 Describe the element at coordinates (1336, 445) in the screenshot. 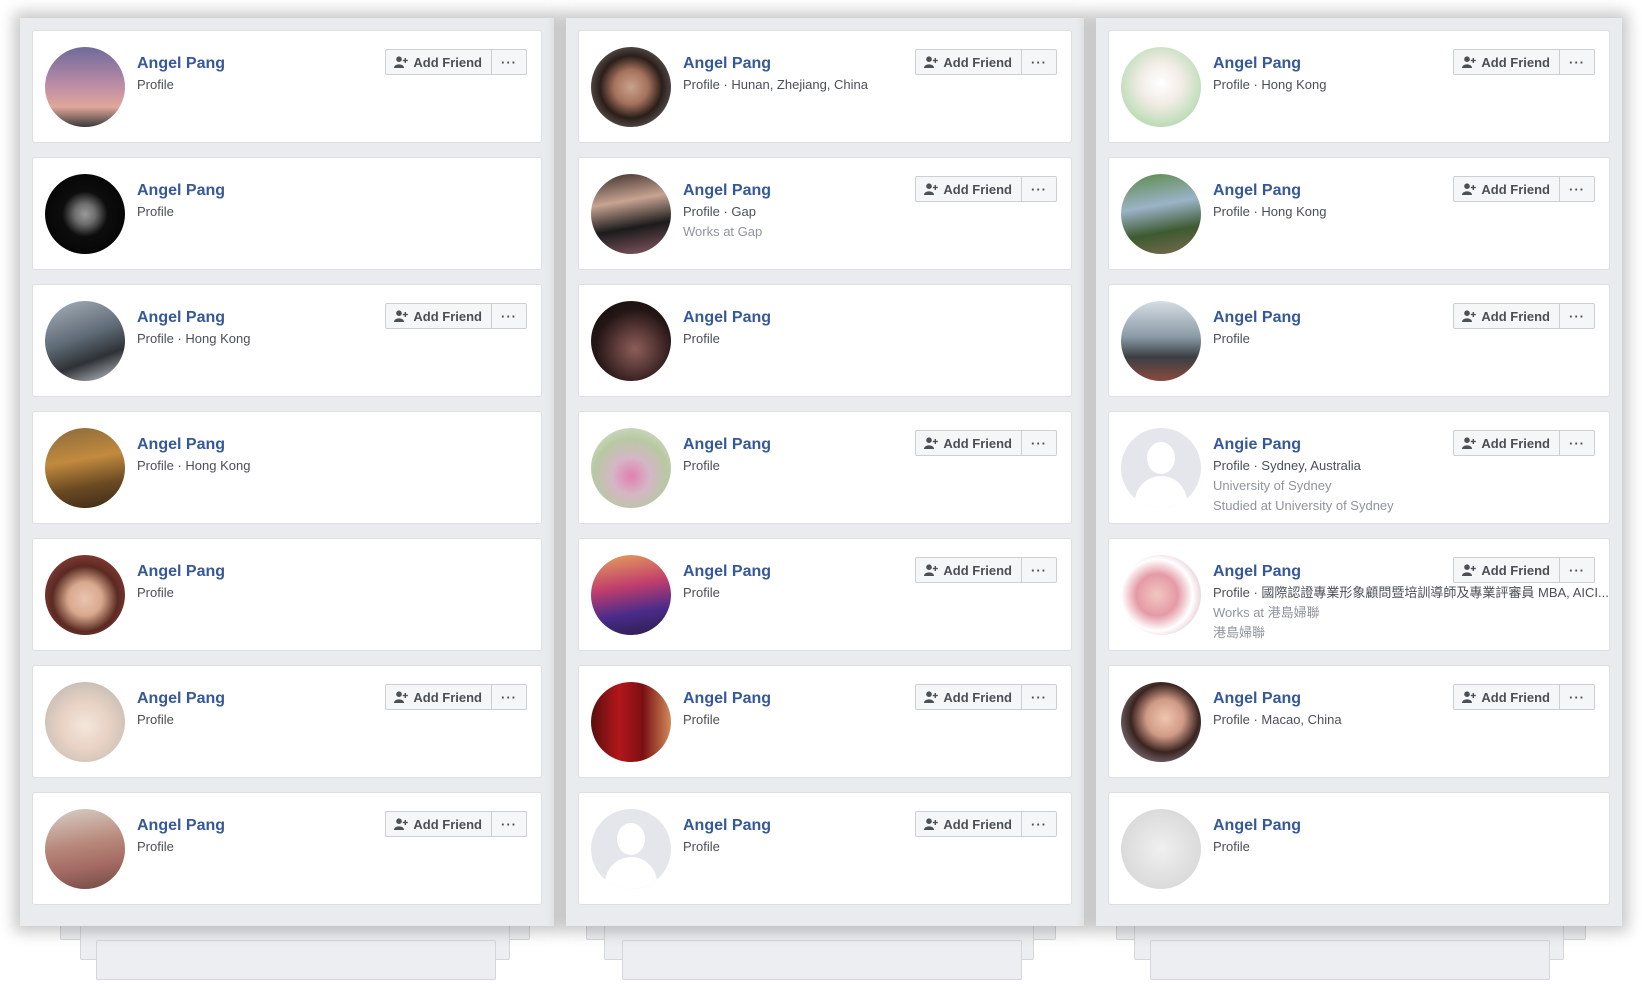

I see `profile-name-link: Angie Pang` at that location.